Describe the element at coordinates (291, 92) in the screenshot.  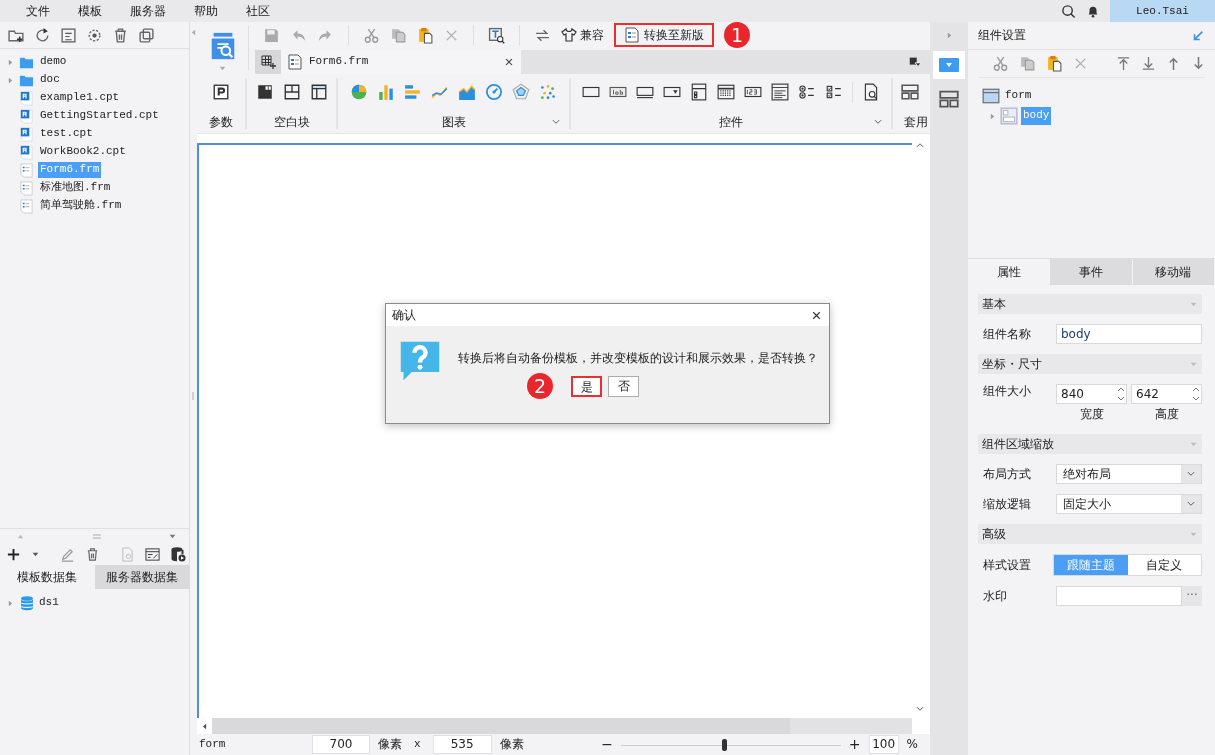
I see `split-block-icon` at that location.